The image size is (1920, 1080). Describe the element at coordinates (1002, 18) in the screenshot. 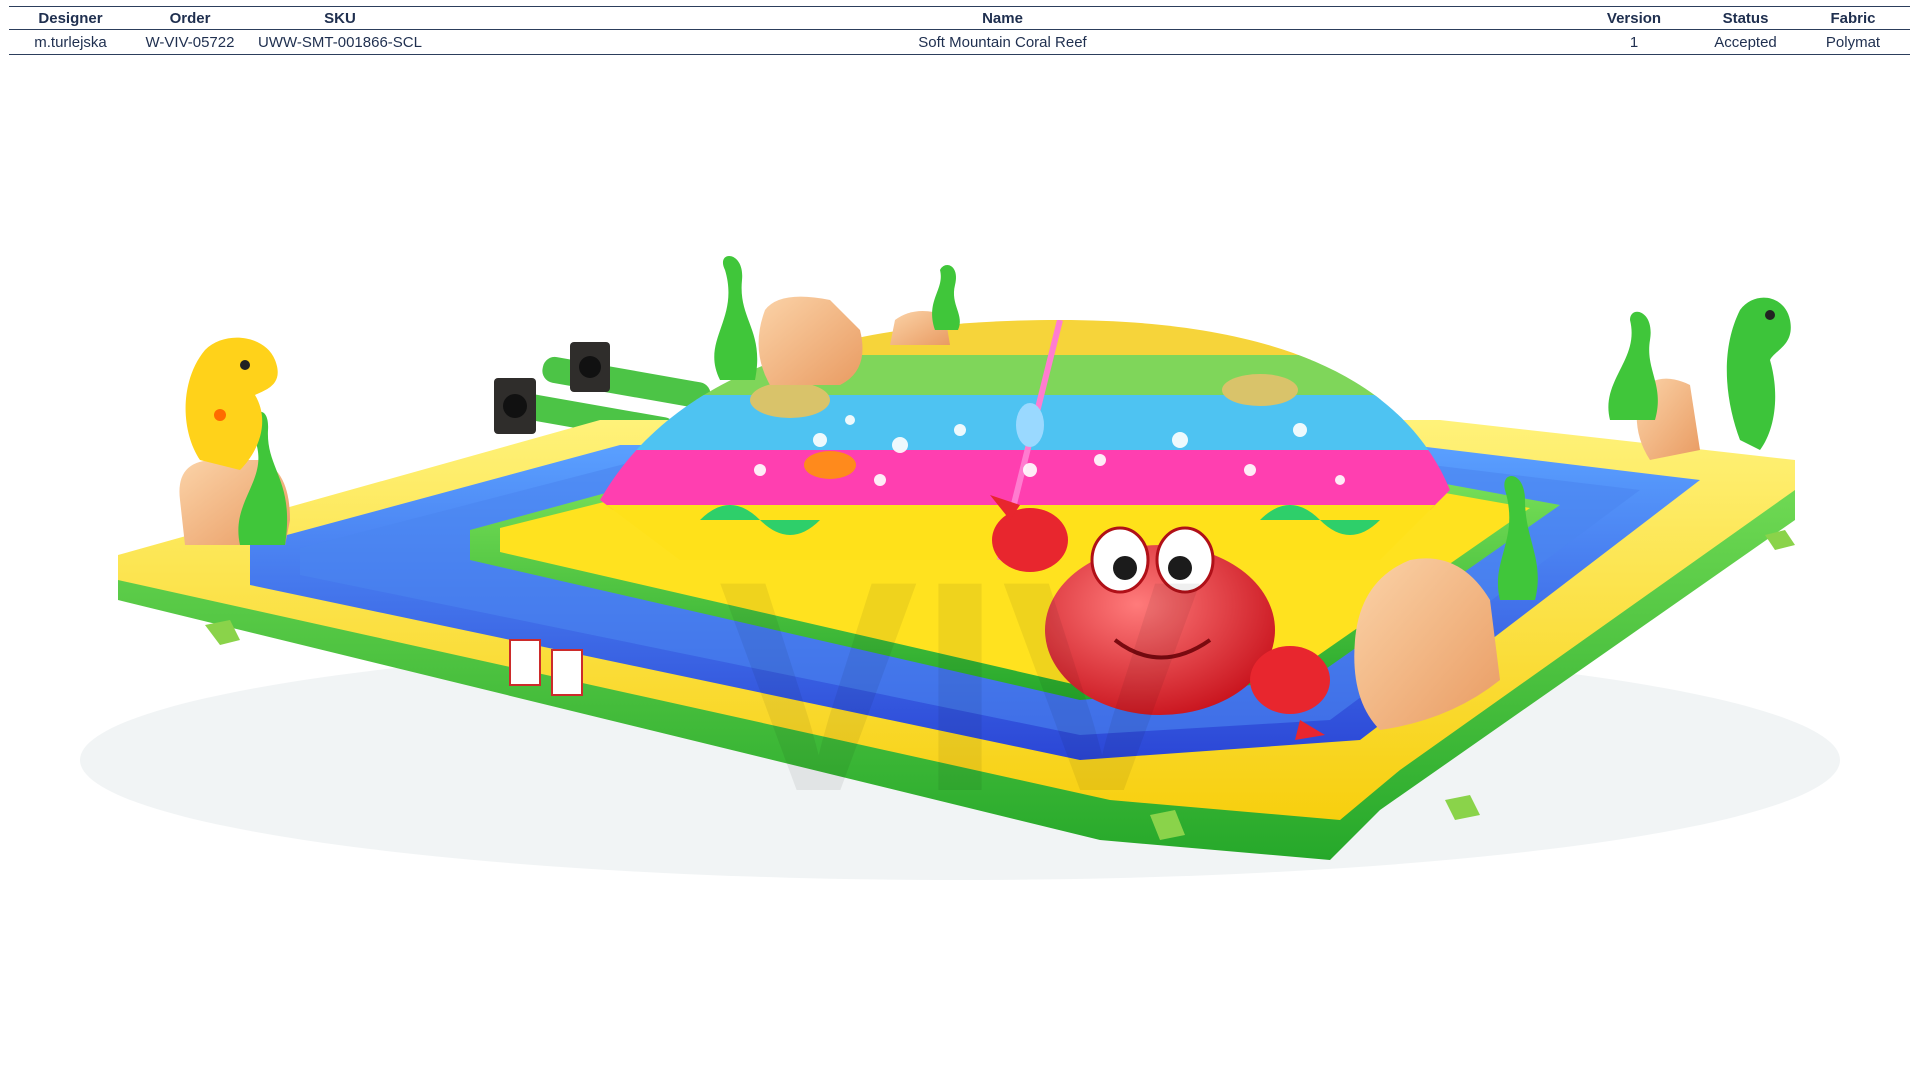

I see `header-name: Name` at that location.